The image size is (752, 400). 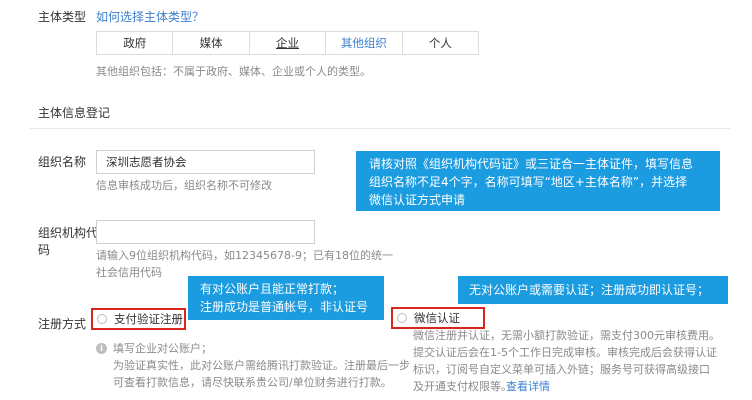 What do you see at coordinates (74, 113) in the screenshot?
I see `section-title: 主体信息登记` at bounding box center [74, 113].